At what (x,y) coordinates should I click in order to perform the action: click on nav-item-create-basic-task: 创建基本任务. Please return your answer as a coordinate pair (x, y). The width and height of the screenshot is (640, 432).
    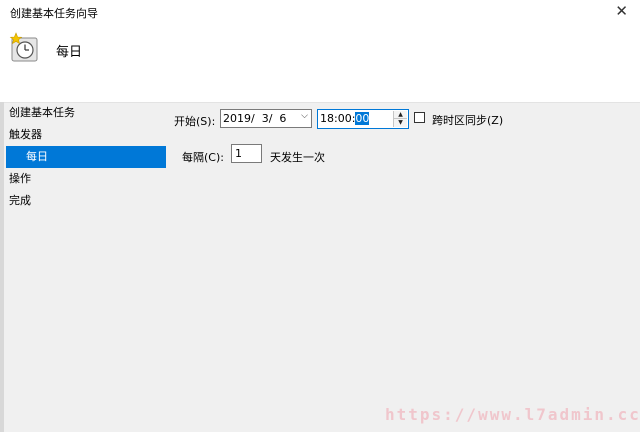
    Looking at the image, I should click on (85, 113).